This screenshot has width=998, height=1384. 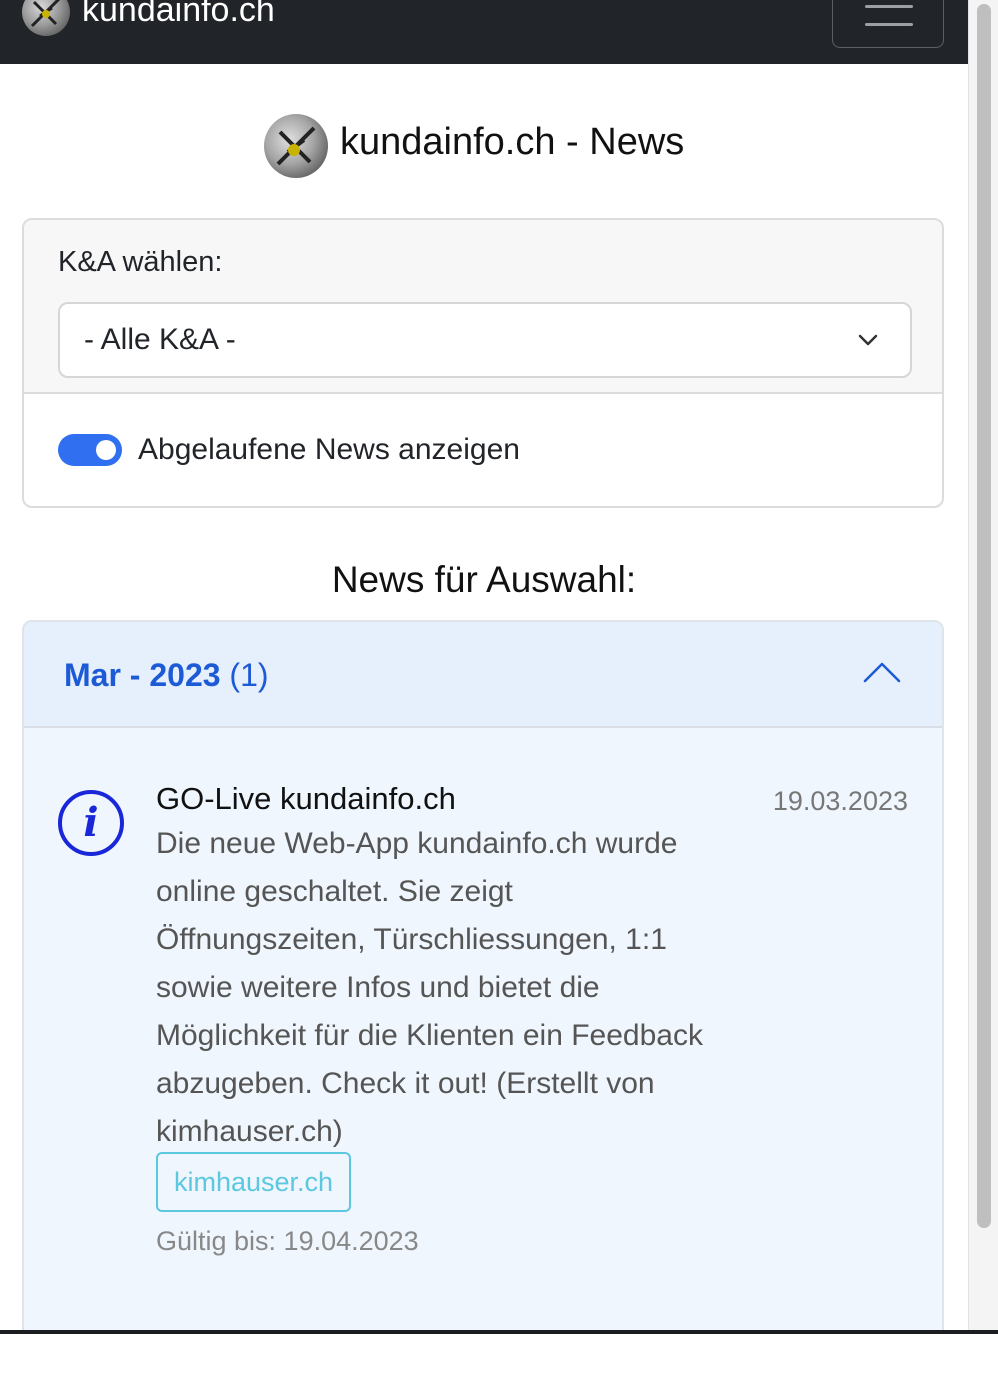 What do you see at coordinates (483, 675) in the screenshot?
I see `accordion-header-mar-2023: Mar - 2023 (1)` at bounding box center [483, 675].